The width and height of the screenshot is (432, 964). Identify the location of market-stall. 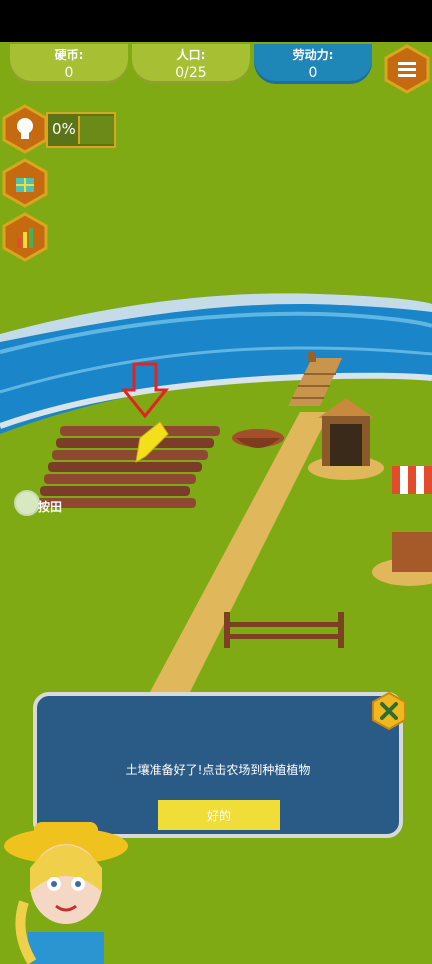
(402, 526).